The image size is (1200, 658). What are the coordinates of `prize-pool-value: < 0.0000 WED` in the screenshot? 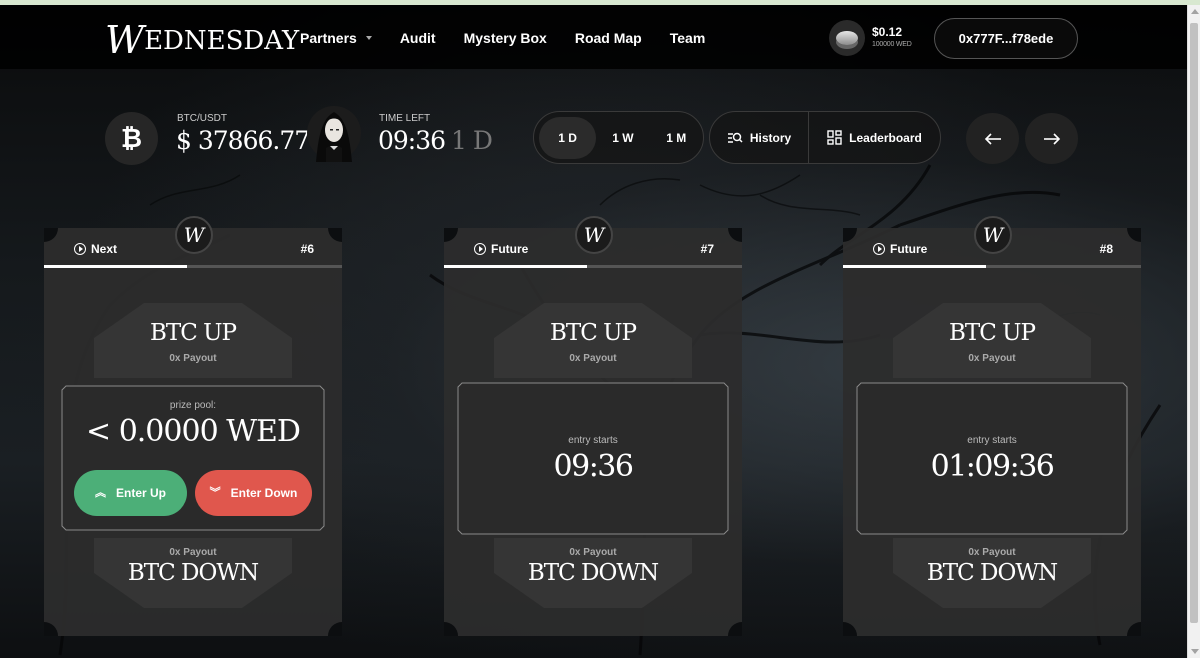 It's located at (193, 431).